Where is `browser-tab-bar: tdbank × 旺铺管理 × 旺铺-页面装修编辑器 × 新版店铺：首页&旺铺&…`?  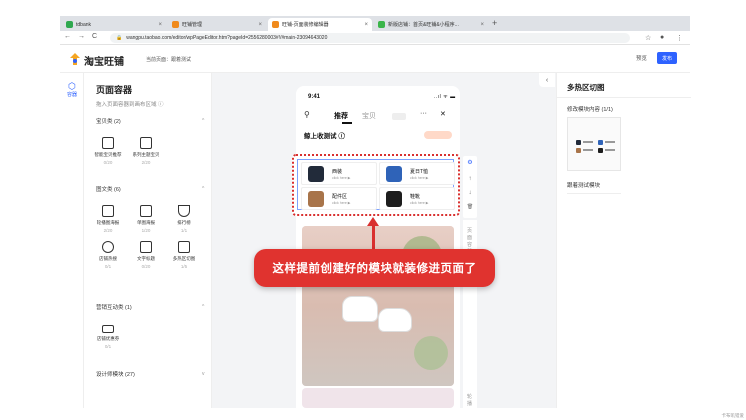 browser-tab-bar: tdbank × 旺铺管理 × 旺铺-页面装修编辑器 × 新版店铺：首页&旺铺&… is located at coordinates (375, 23).